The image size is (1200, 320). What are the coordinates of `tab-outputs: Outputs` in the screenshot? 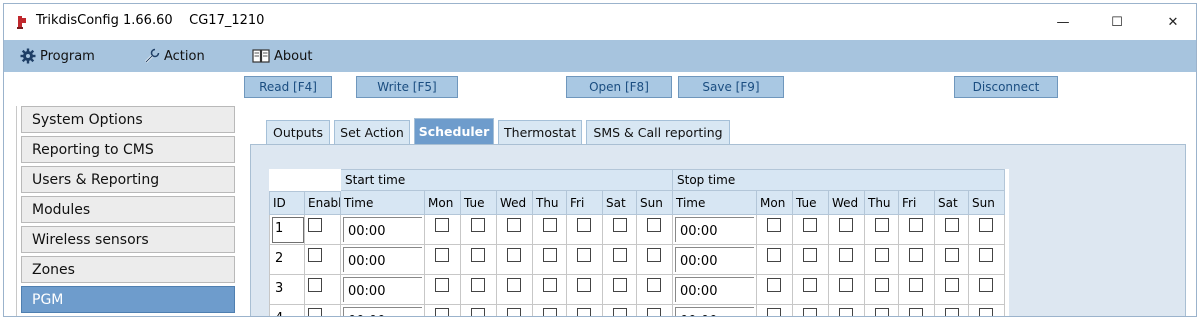 It's located at (298, 132).